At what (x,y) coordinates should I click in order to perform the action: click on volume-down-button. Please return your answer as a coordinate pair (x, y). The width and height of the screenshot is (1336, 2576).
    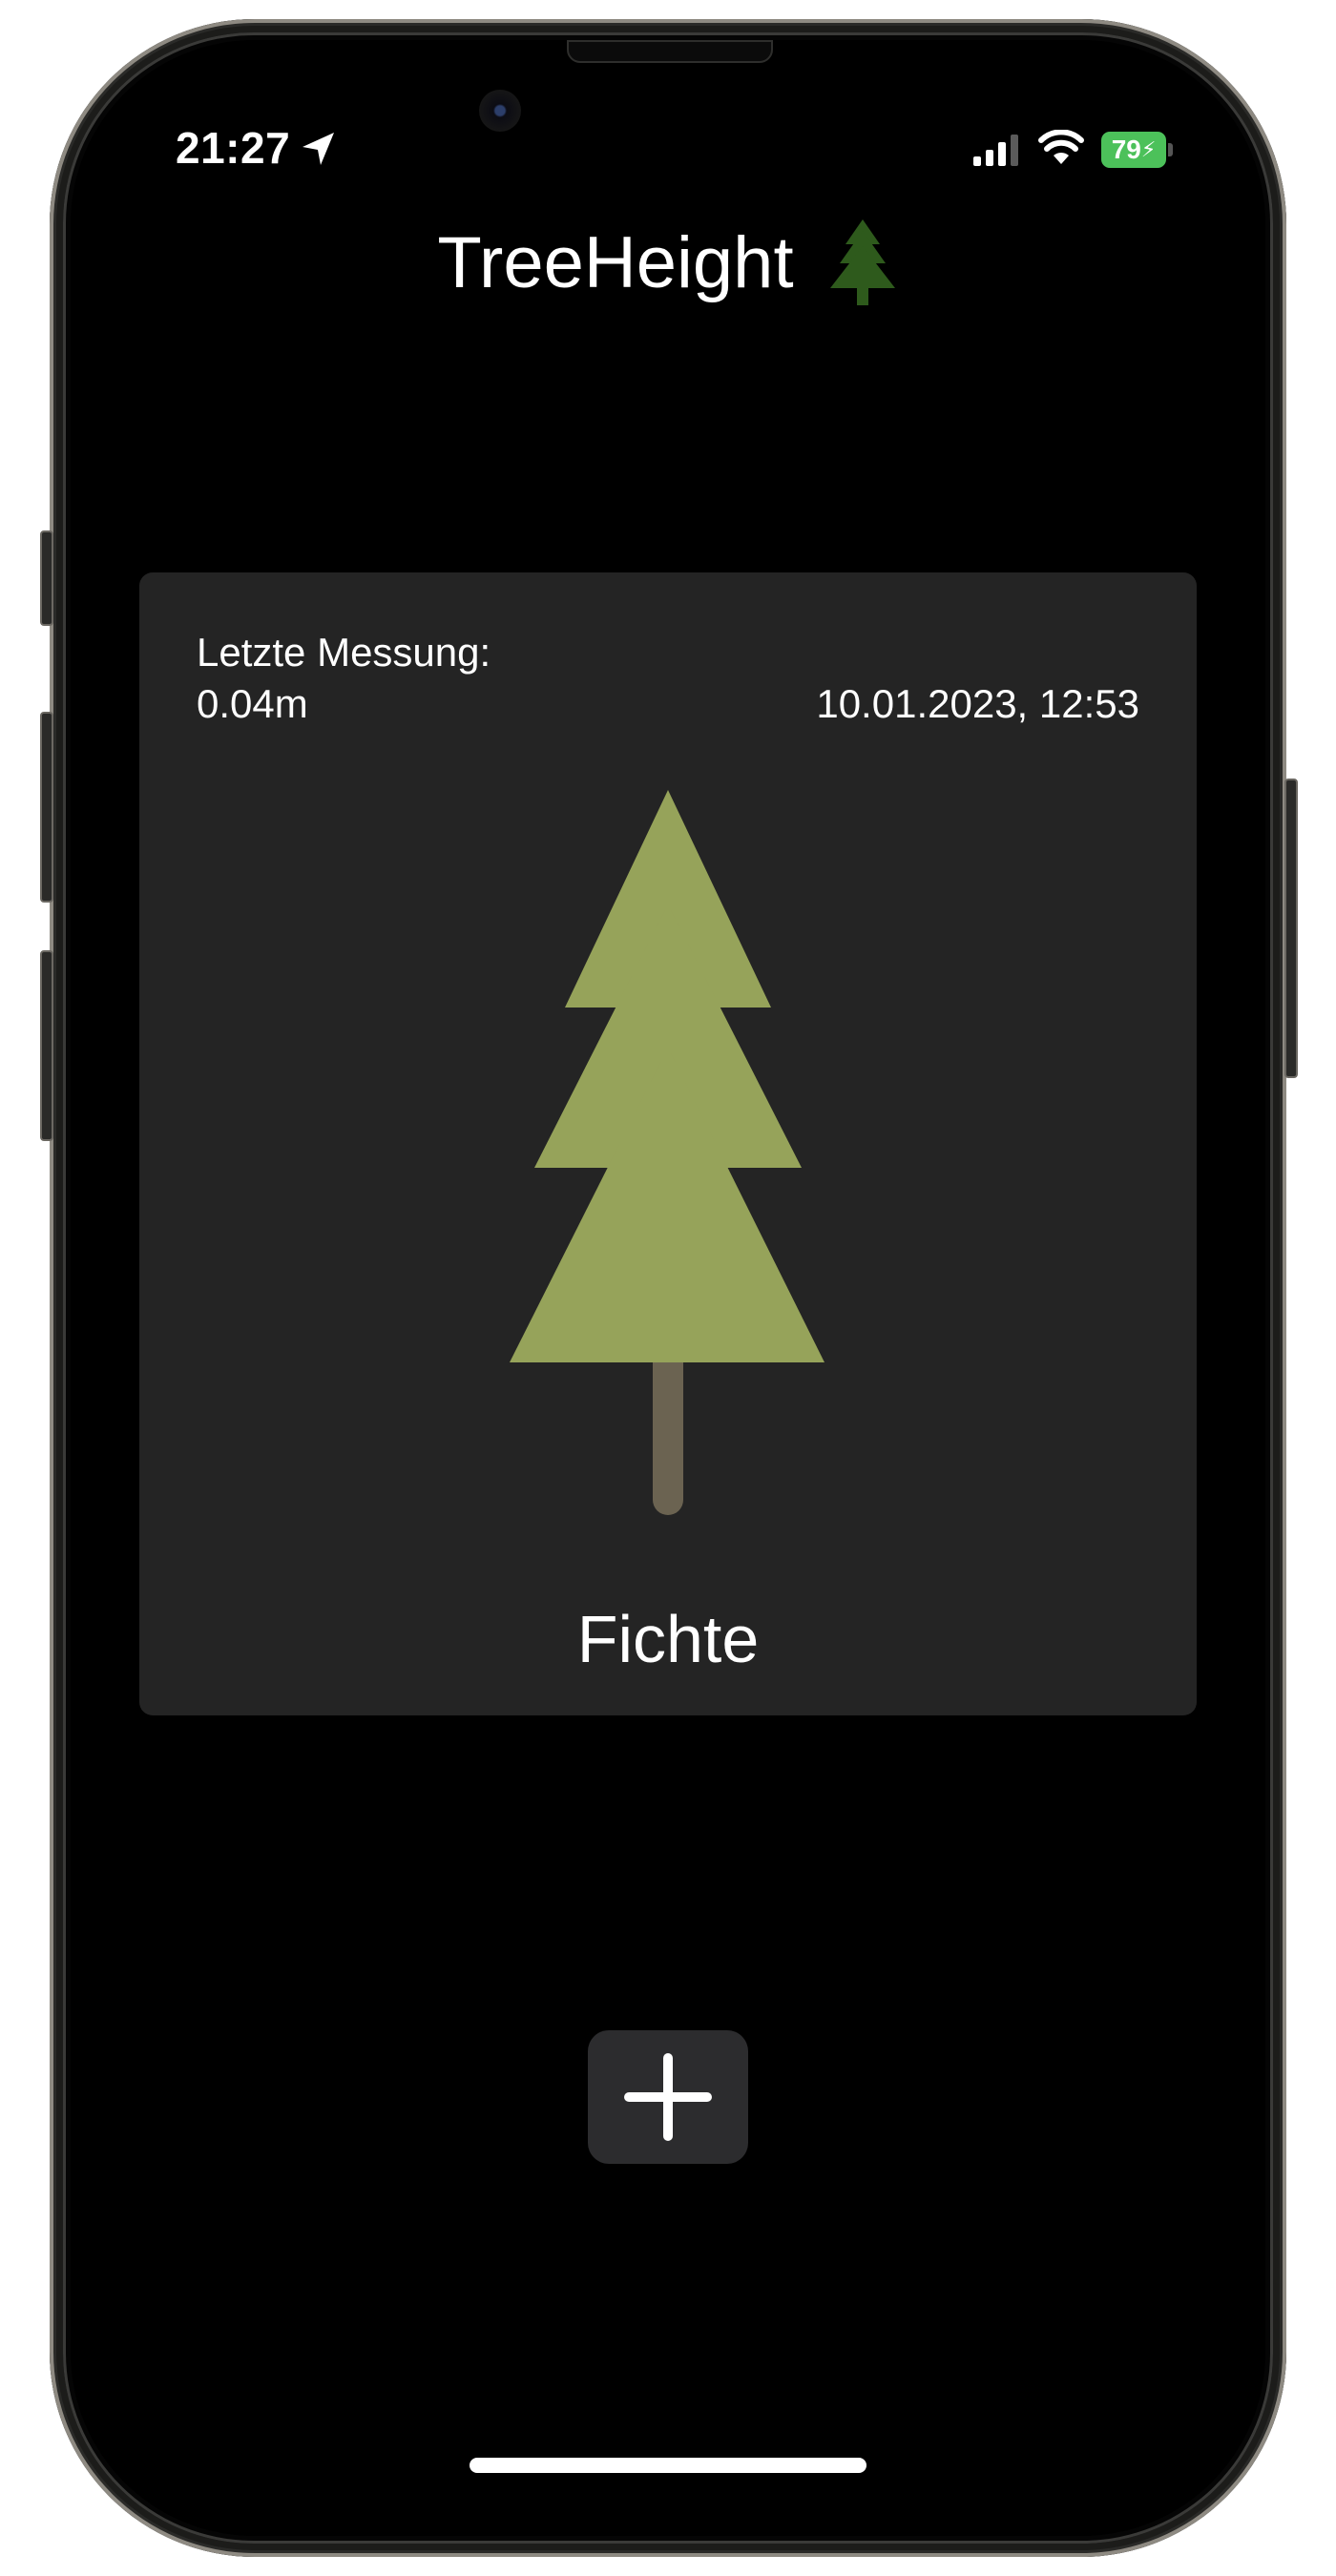
    Looking at the image, I should click on (46, 1045).